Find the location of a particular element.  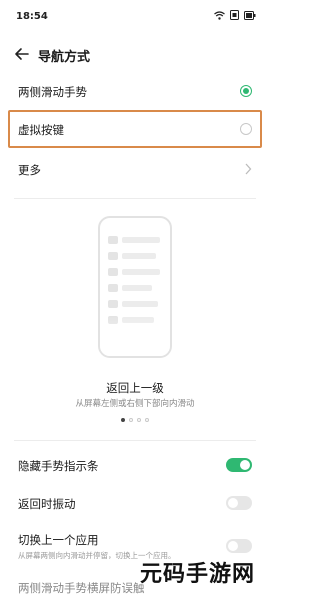

option-gesture-row: 两侧滑动手势 is located at coordinates (135, 92).